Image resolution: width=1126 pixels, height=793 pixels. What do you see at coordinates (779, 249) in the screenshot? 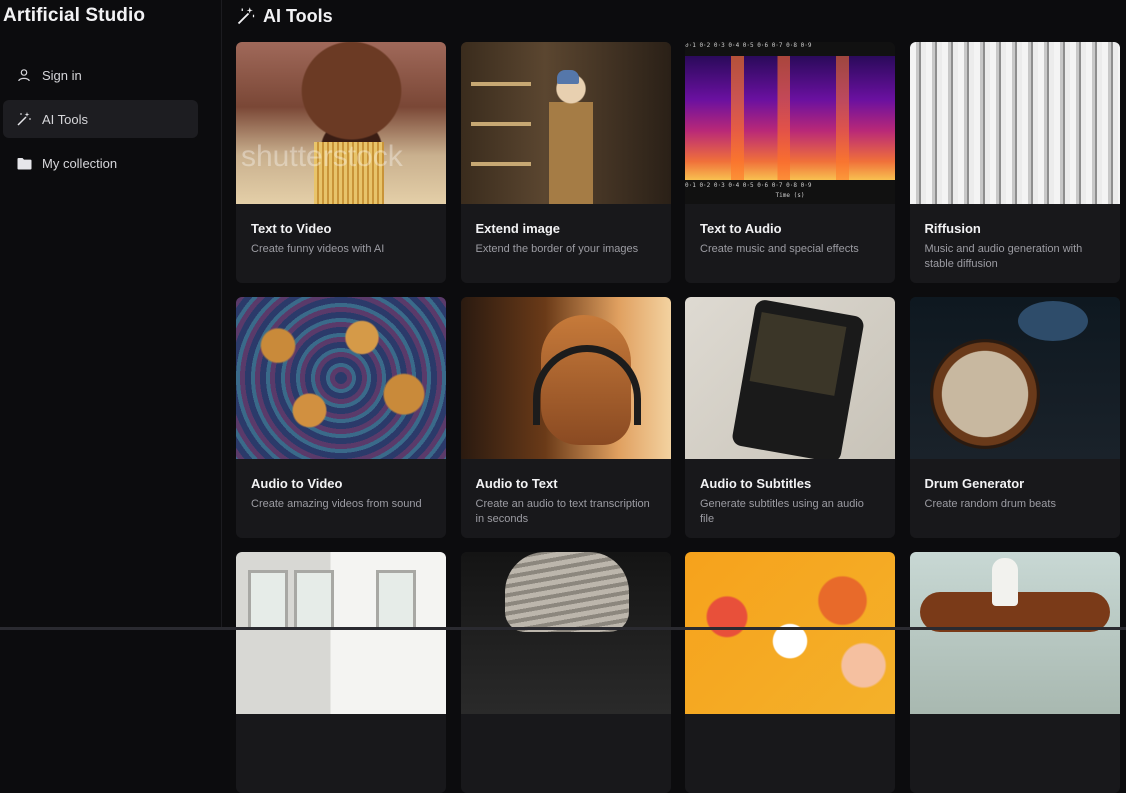
I see `tool-description: Create music and special effects` at bounding box center [779, 249].